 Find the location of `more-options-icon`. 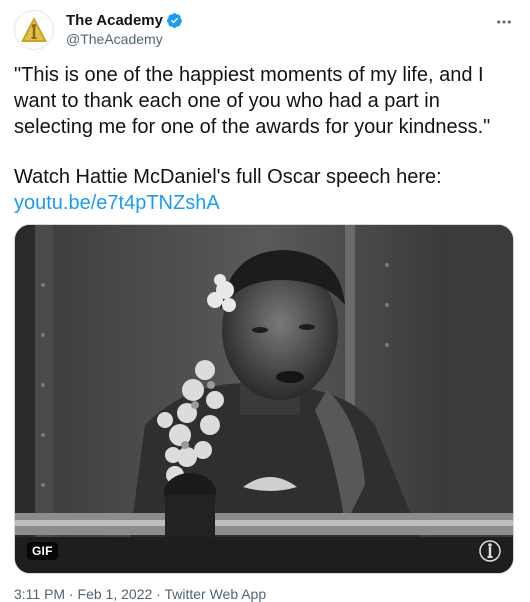

more-options-icon is located at coordinates (504, 22).